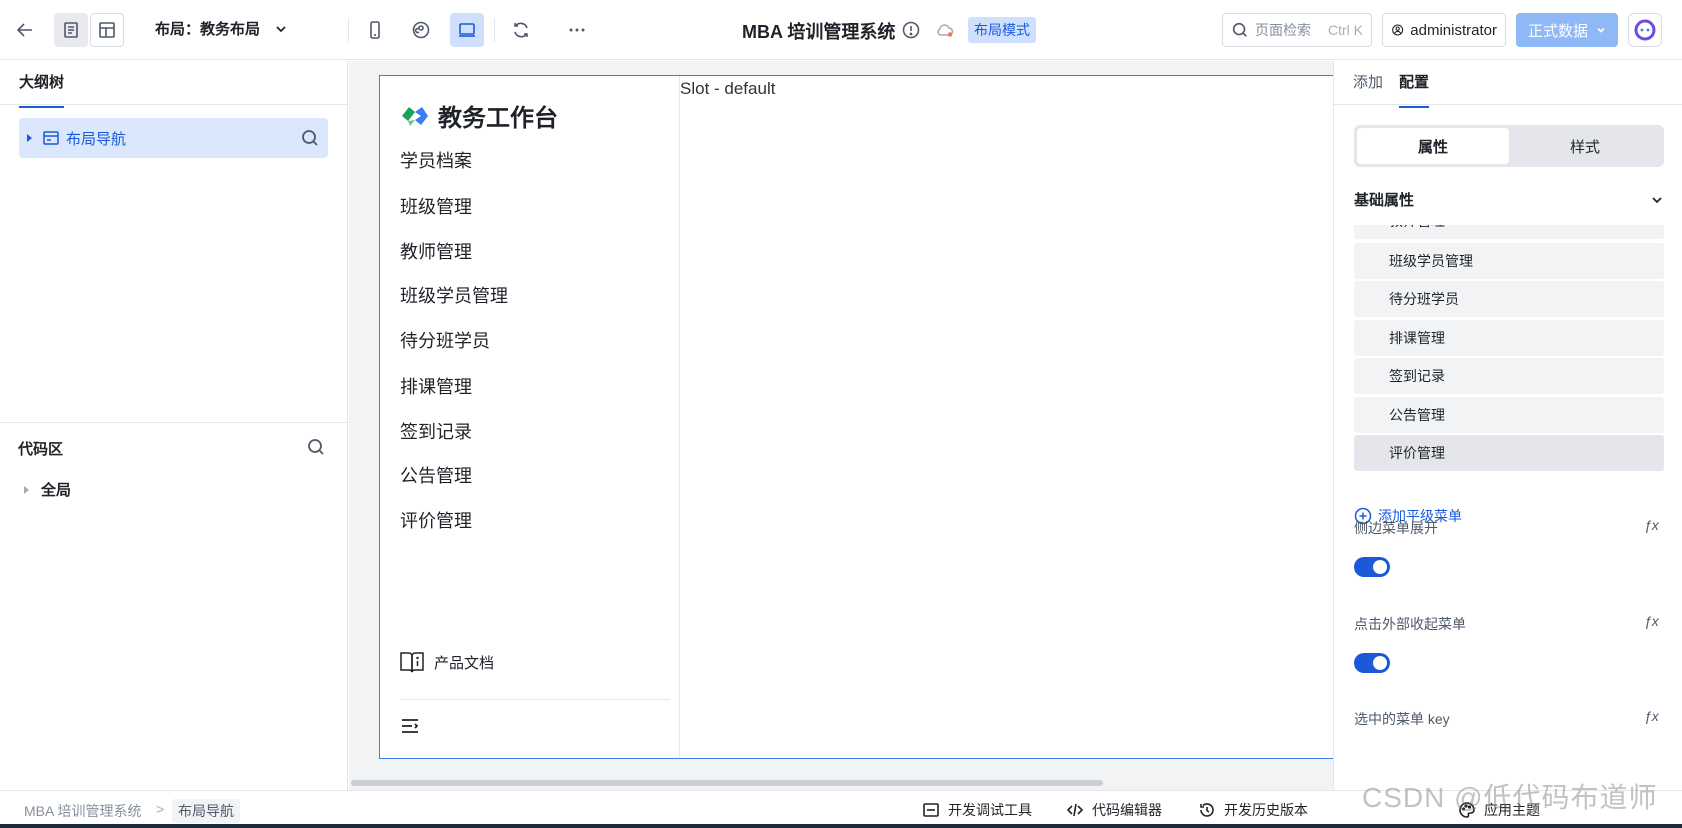 Image resolution: width=1682 pixels, height=828 pixels. What do you see at coordinates (1384, 200) in the screenshot?
I see `basic-props-title: 基础属性` at bounding box center [1384, 200].